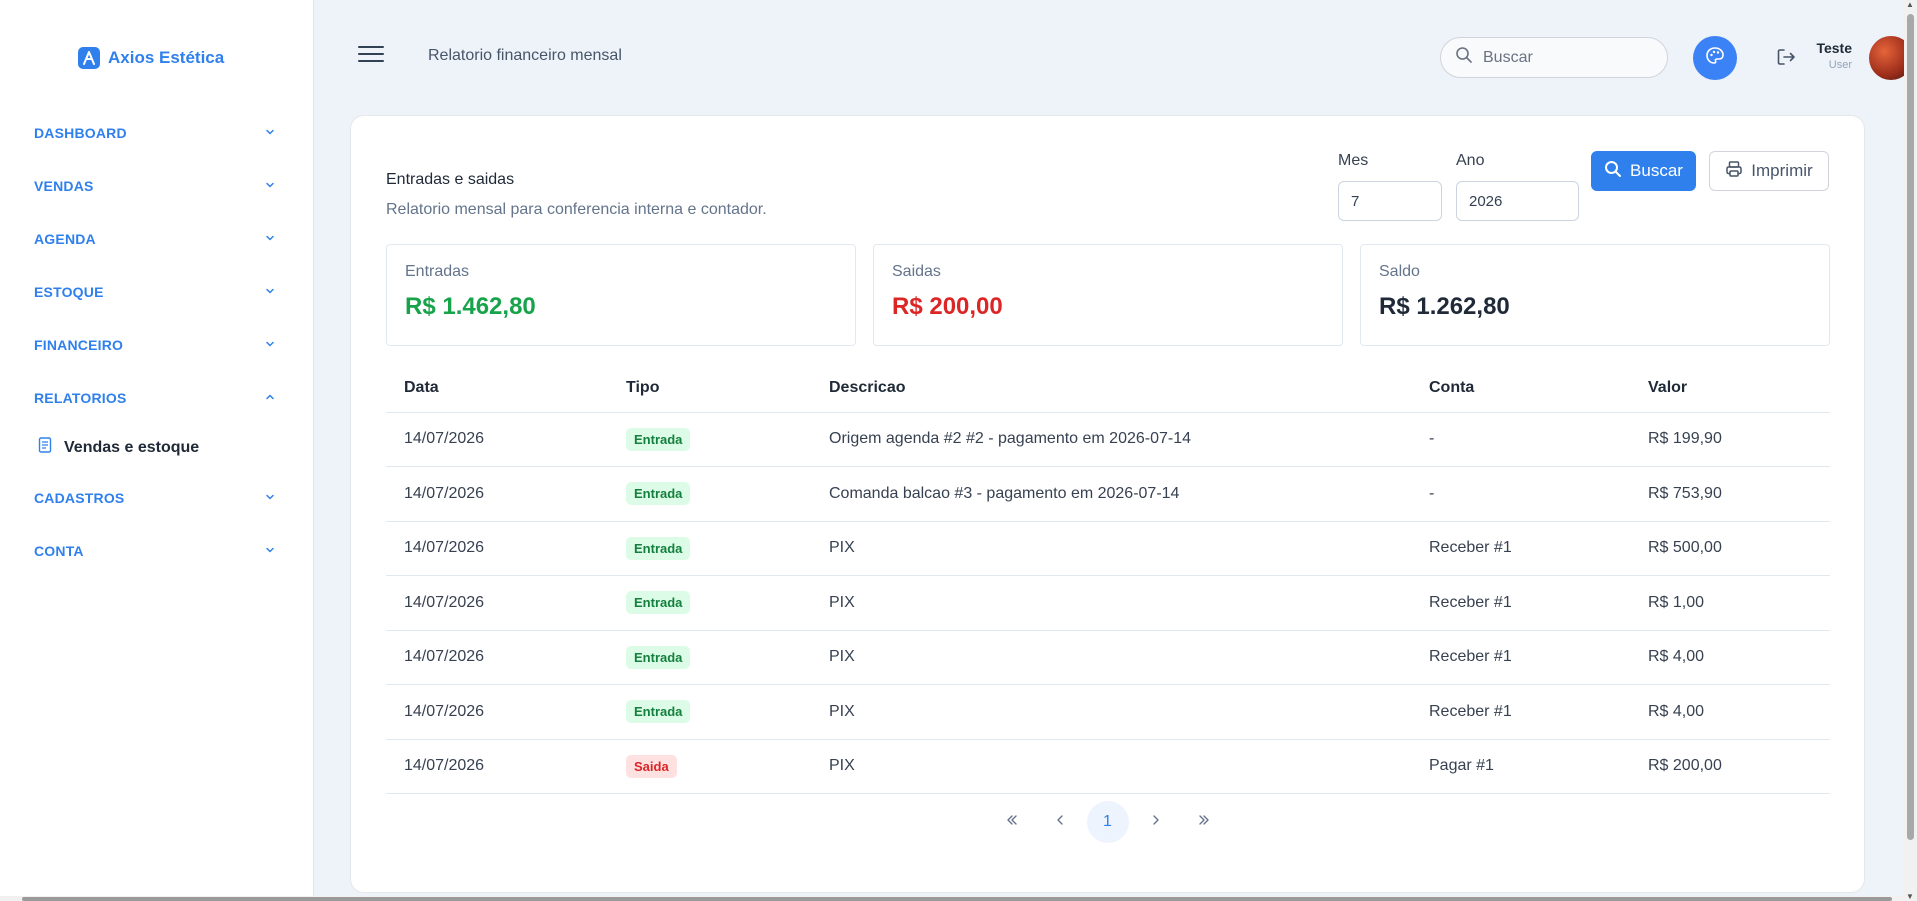  What do you see at coordinates (1910, 896) in the screenshot?
I see `scroll-down-arrow-icon: ▼` at bounding box center [1910, 896].